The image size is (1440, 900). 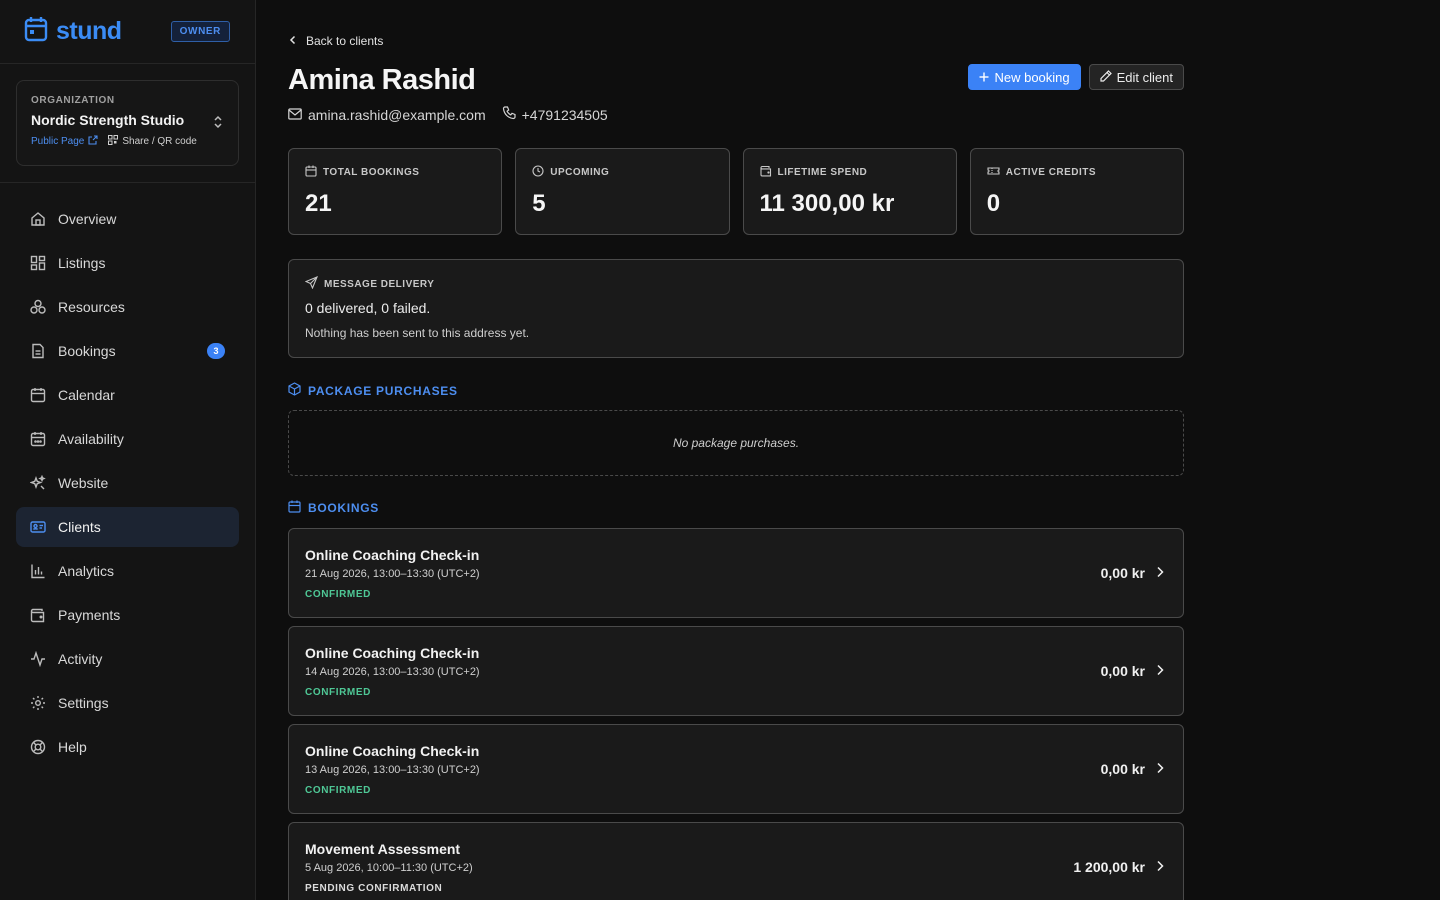 I want to click on booking-date: 5 Aug 2026, 10:00–11:30 (UTC+2), so click(x=389, y=868).